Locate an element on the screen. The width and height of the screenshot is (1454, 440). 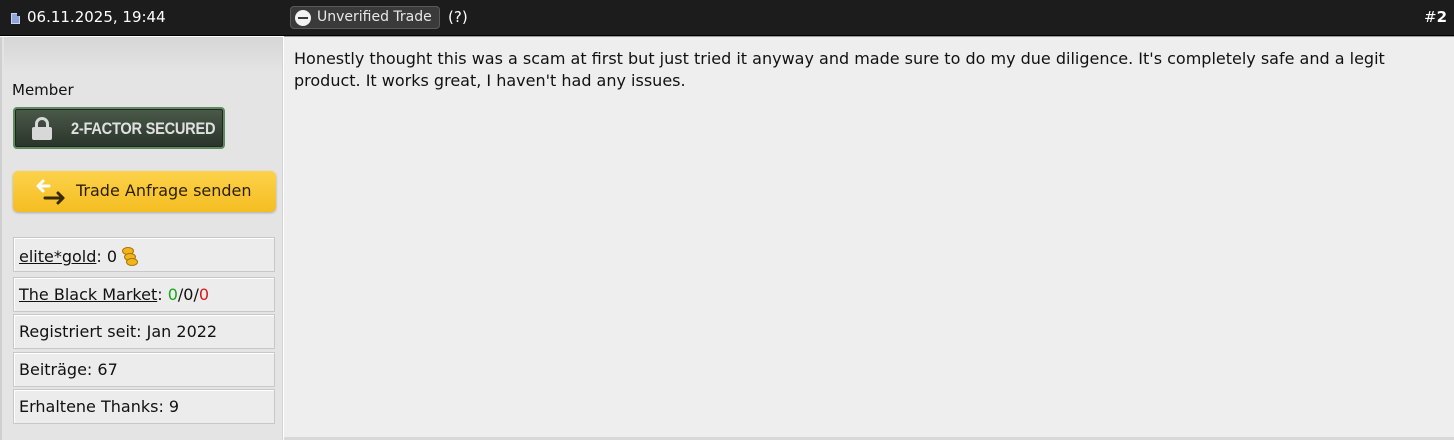
posts-stat: Beiträge: 67 is located at coordinates (144, 369).